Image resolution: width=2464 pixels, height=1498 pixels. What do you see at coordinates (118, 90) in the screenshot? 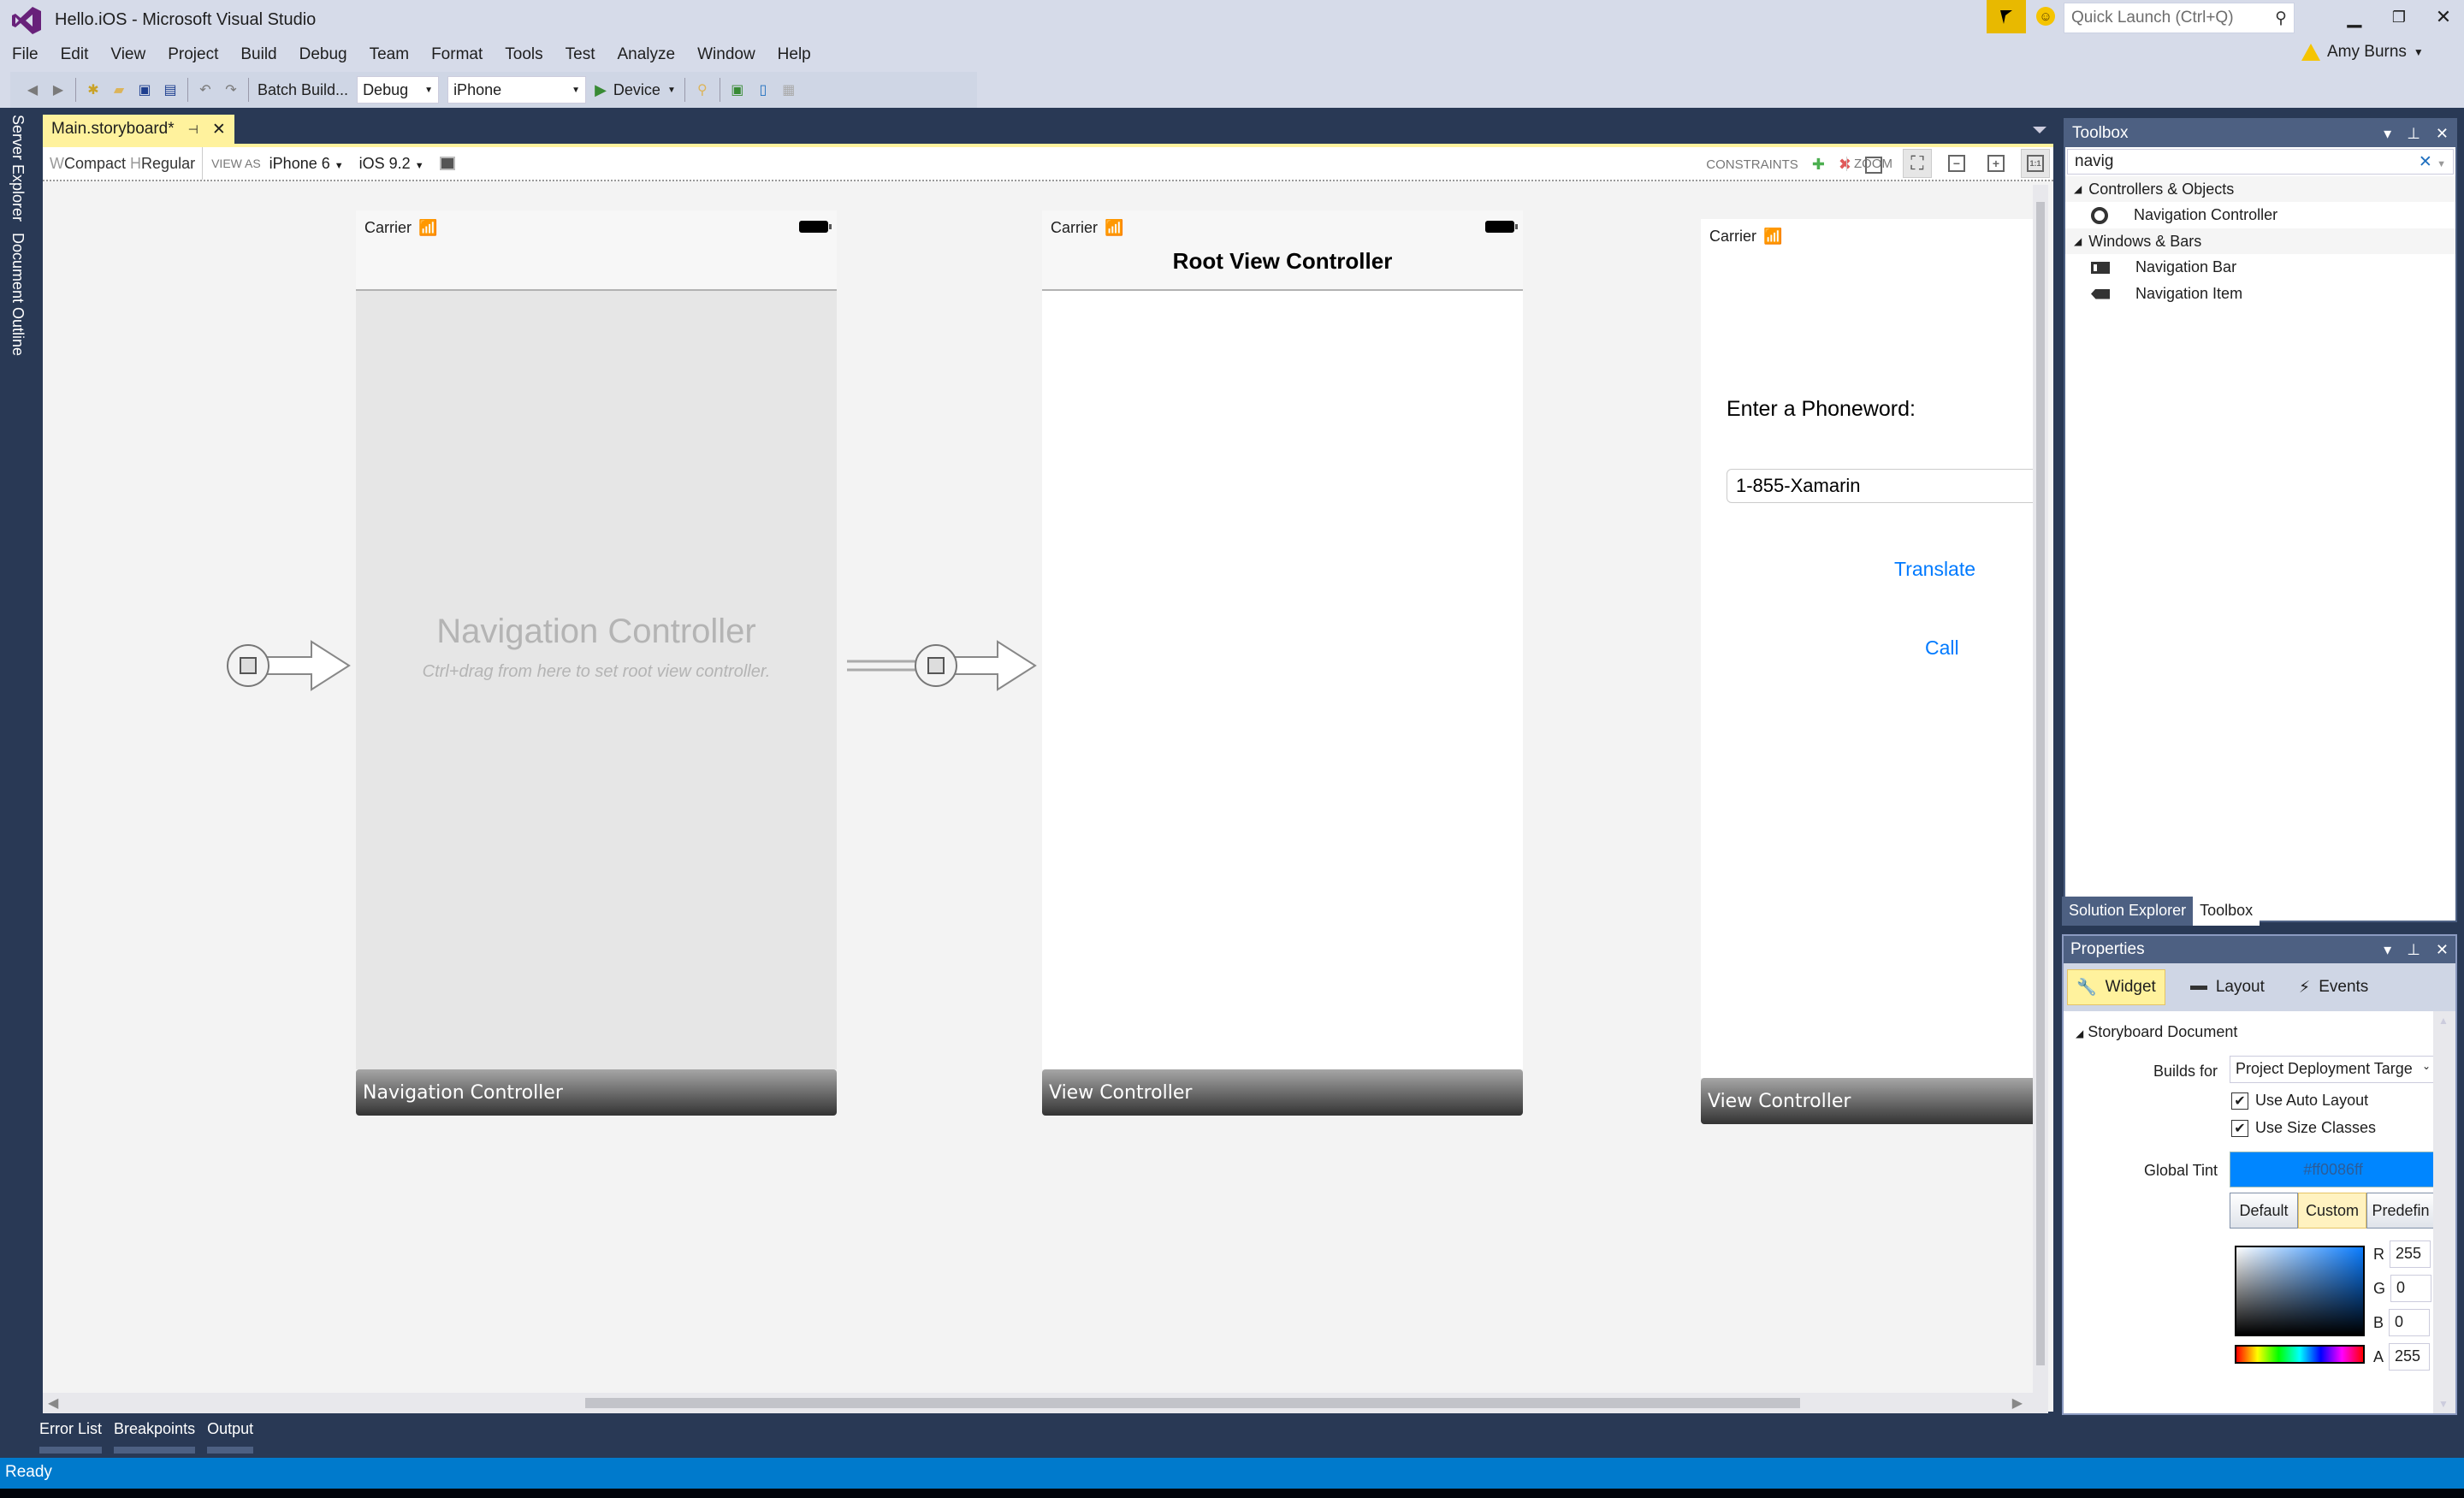
I see `open-file-icon: ▰` at bounding box center [118, 90].